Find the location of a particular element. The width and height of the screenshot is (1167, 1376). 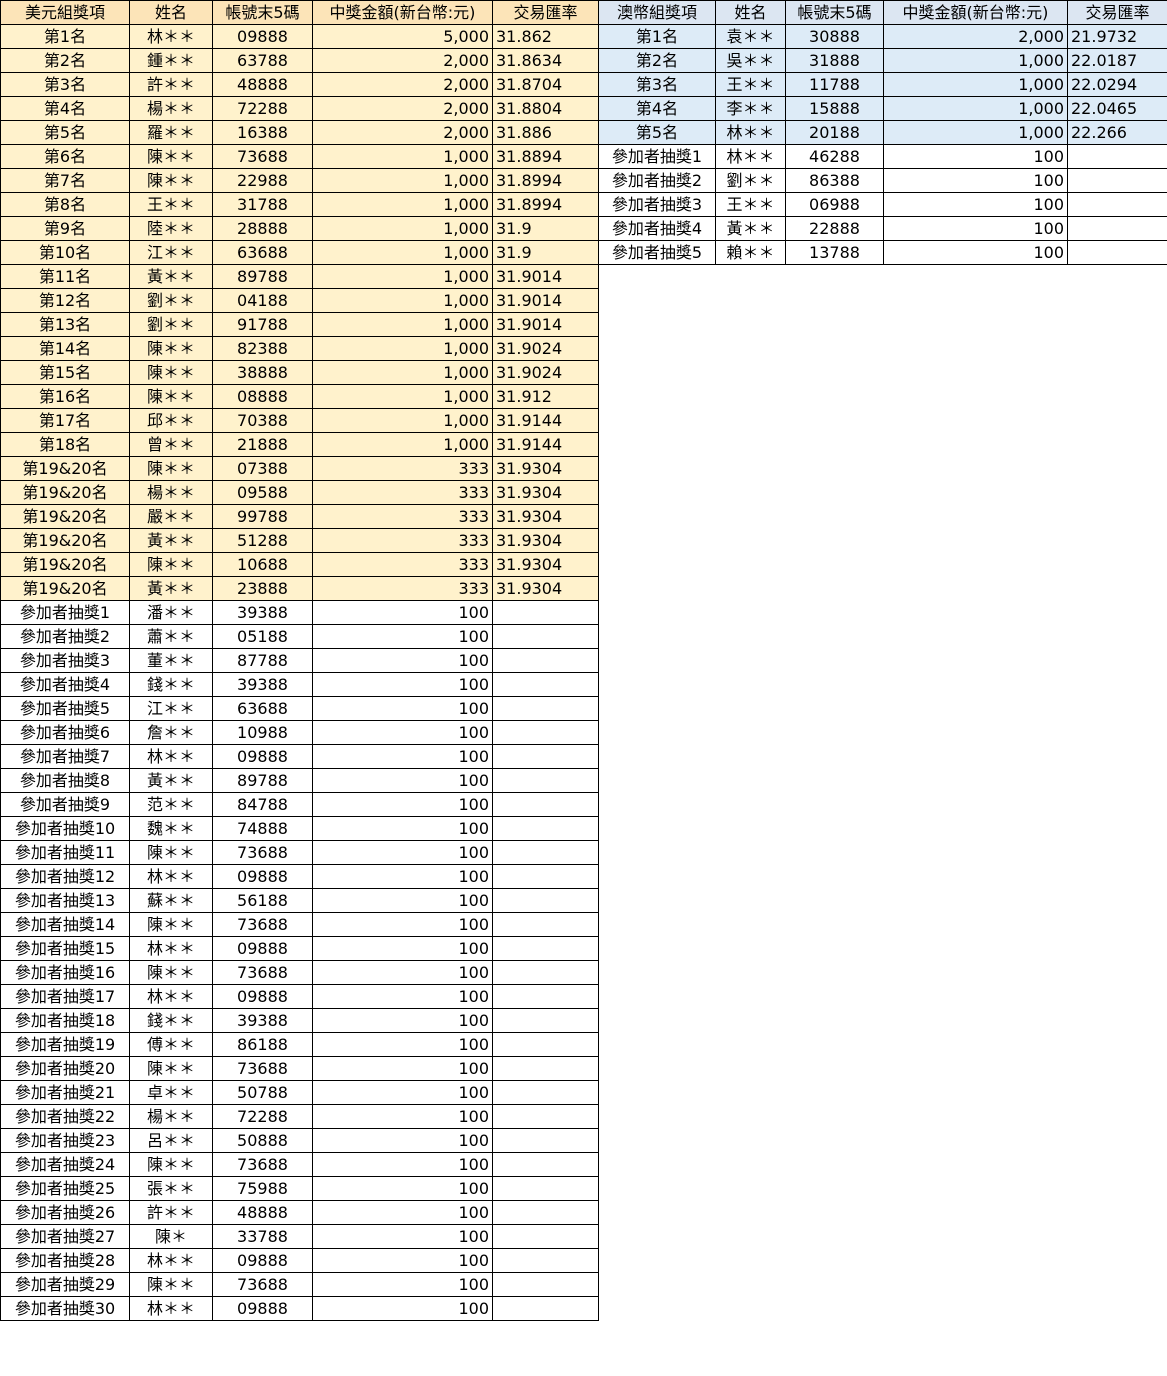

rate-cell: 31.8804 is located at coordinates (545, 108).